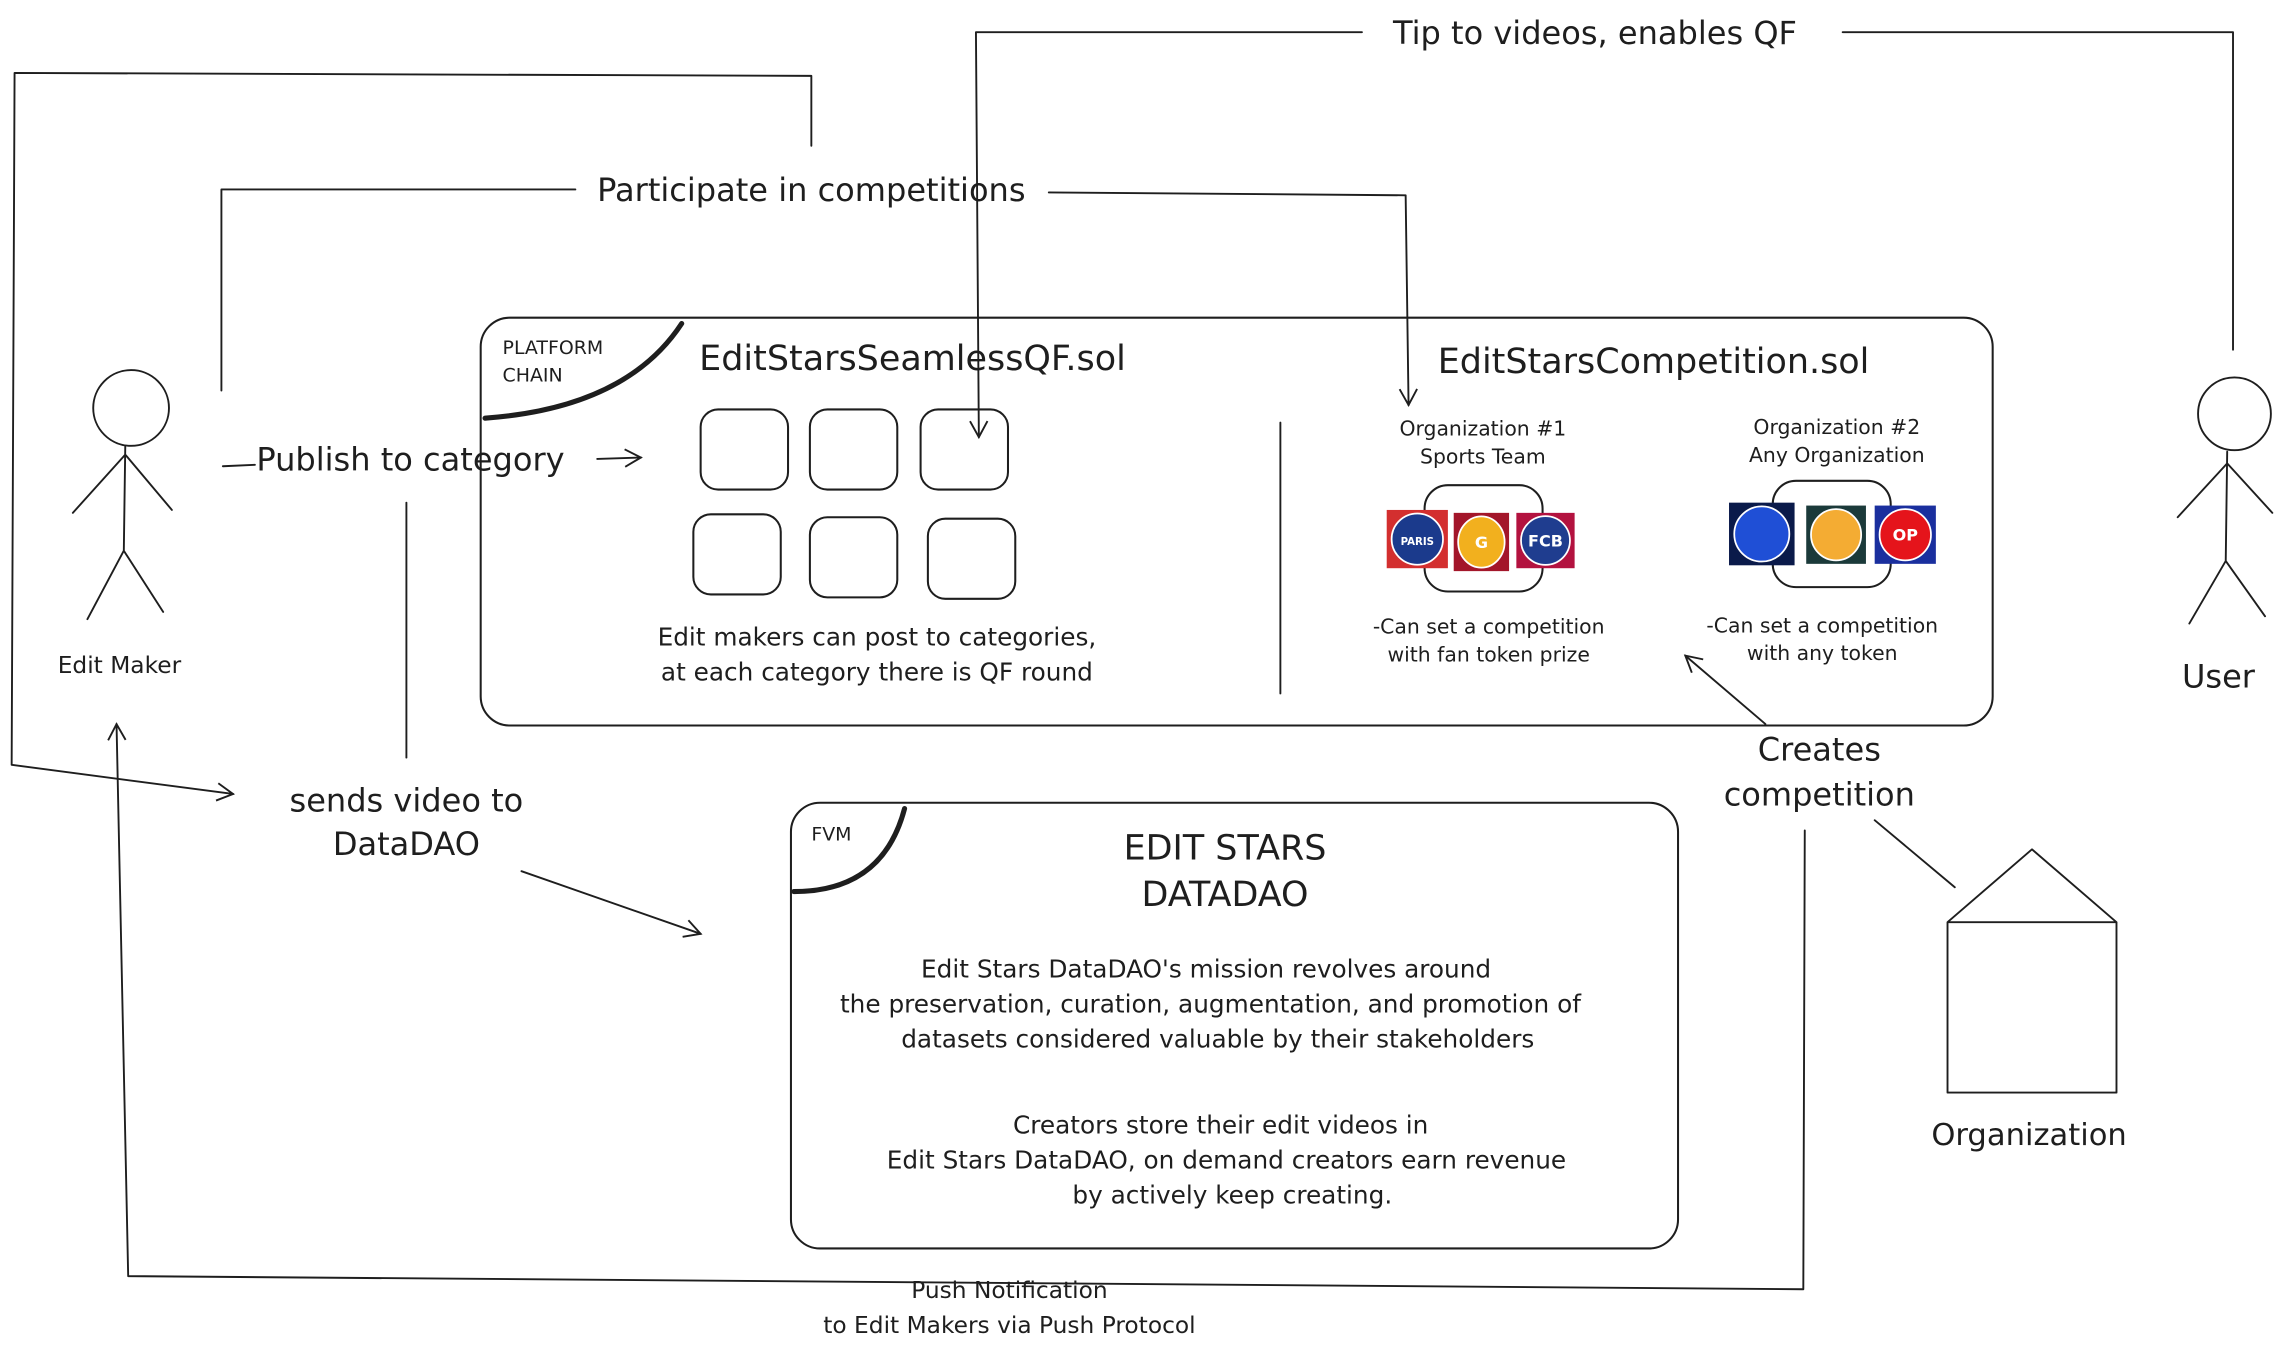 This screenshot has height=1352, width=2284. What do you see at coordinates (2032, 971) in the screenshot?
I see `organization-house-icon` at bounding box center [2032, 971].